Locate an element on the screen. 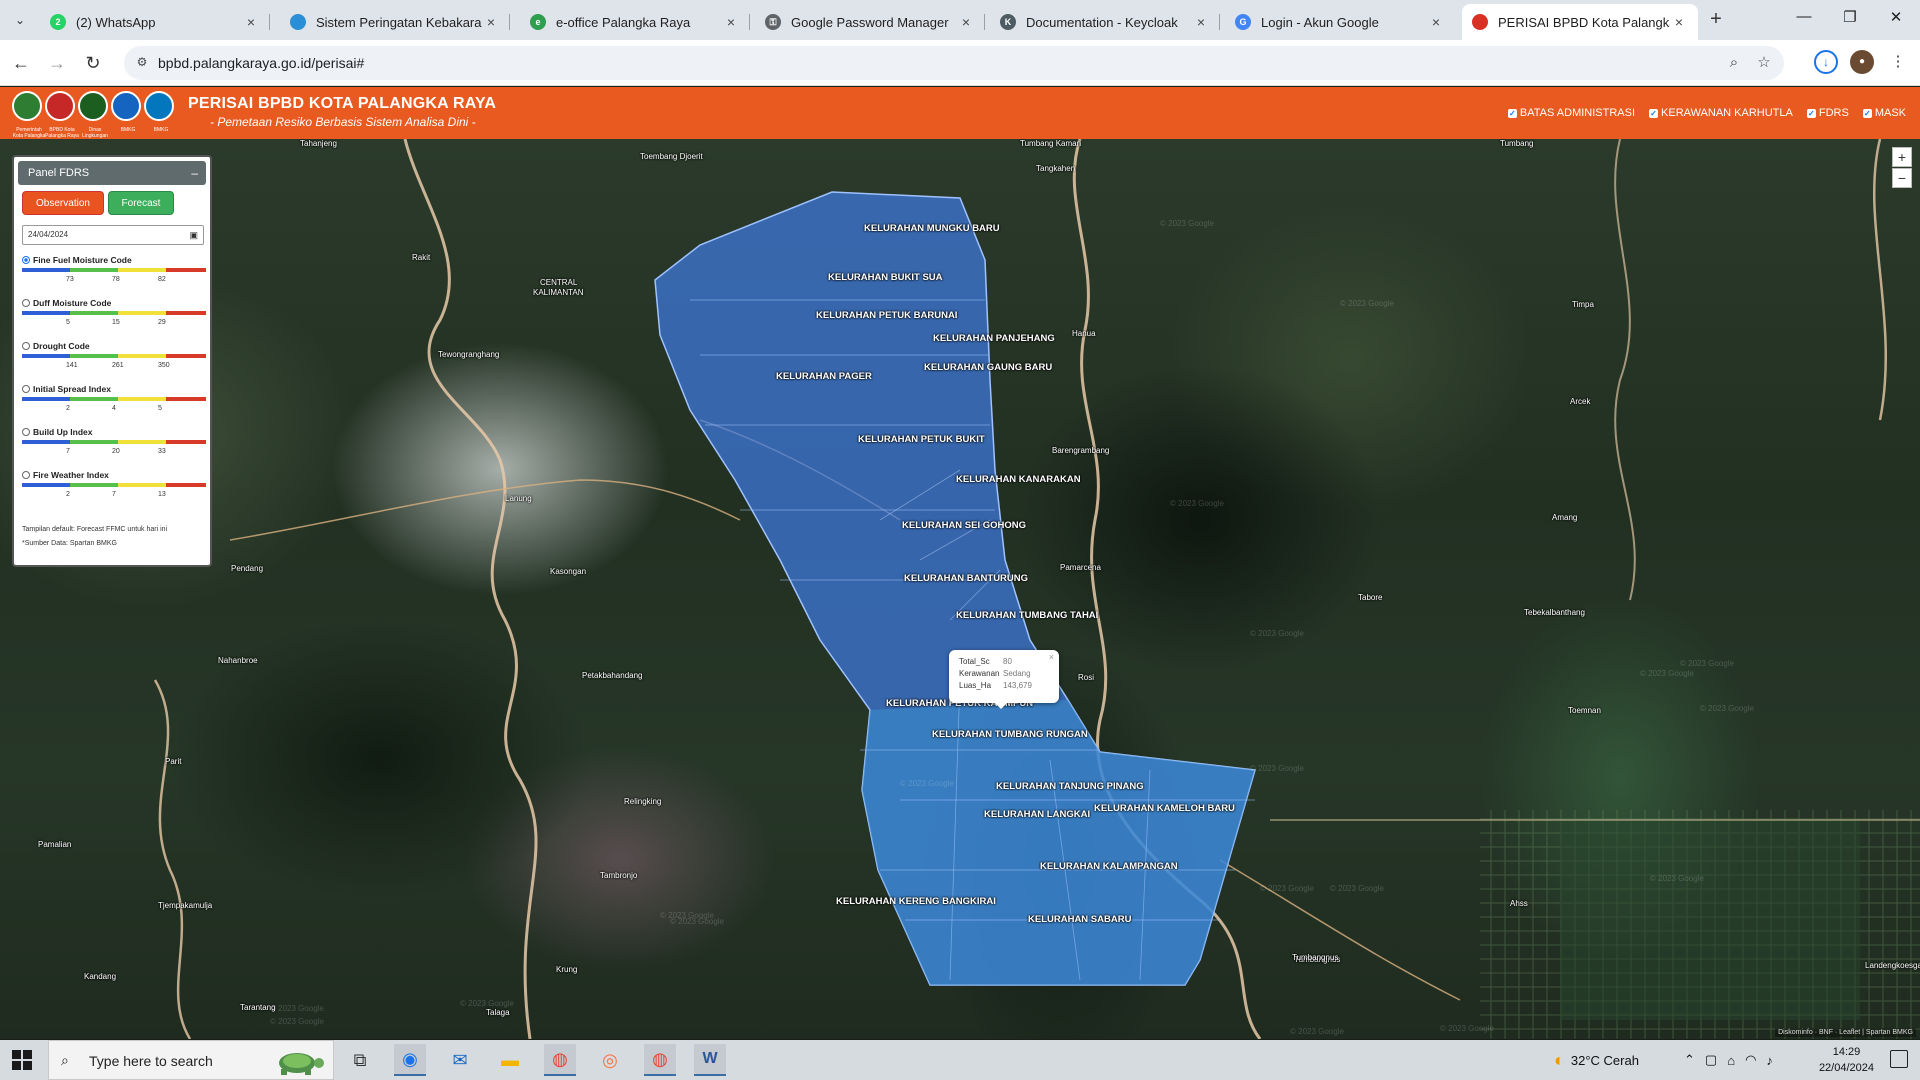 Image resolution: width=1920 pixels, height=1080 pixels. tab-title: Google Password Manager is located at coordinates (870, 22).